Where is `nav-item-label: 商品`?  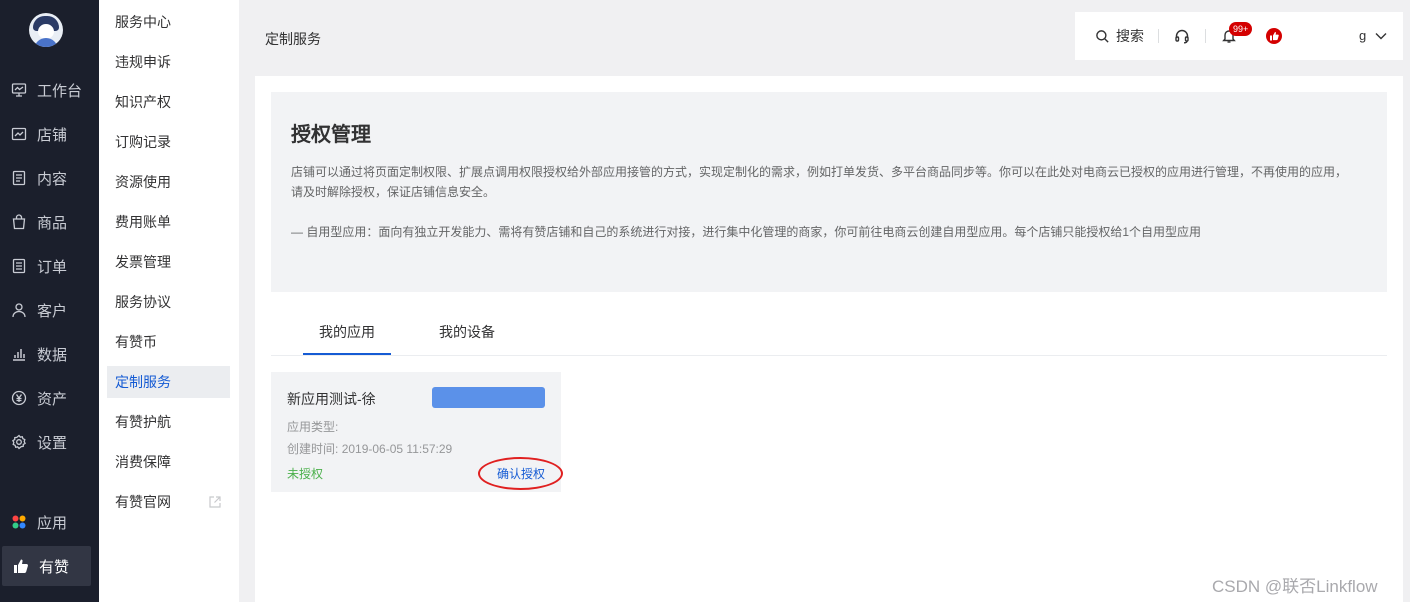
nav-item-label: 商品 is located at coordinates (52, 223).